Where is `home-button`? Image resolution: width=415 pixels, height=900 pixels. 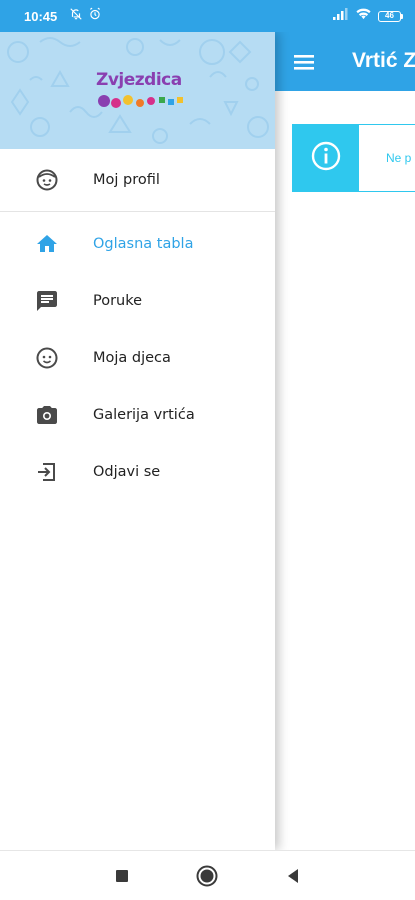
home-button is located at coordinates (207, 876).